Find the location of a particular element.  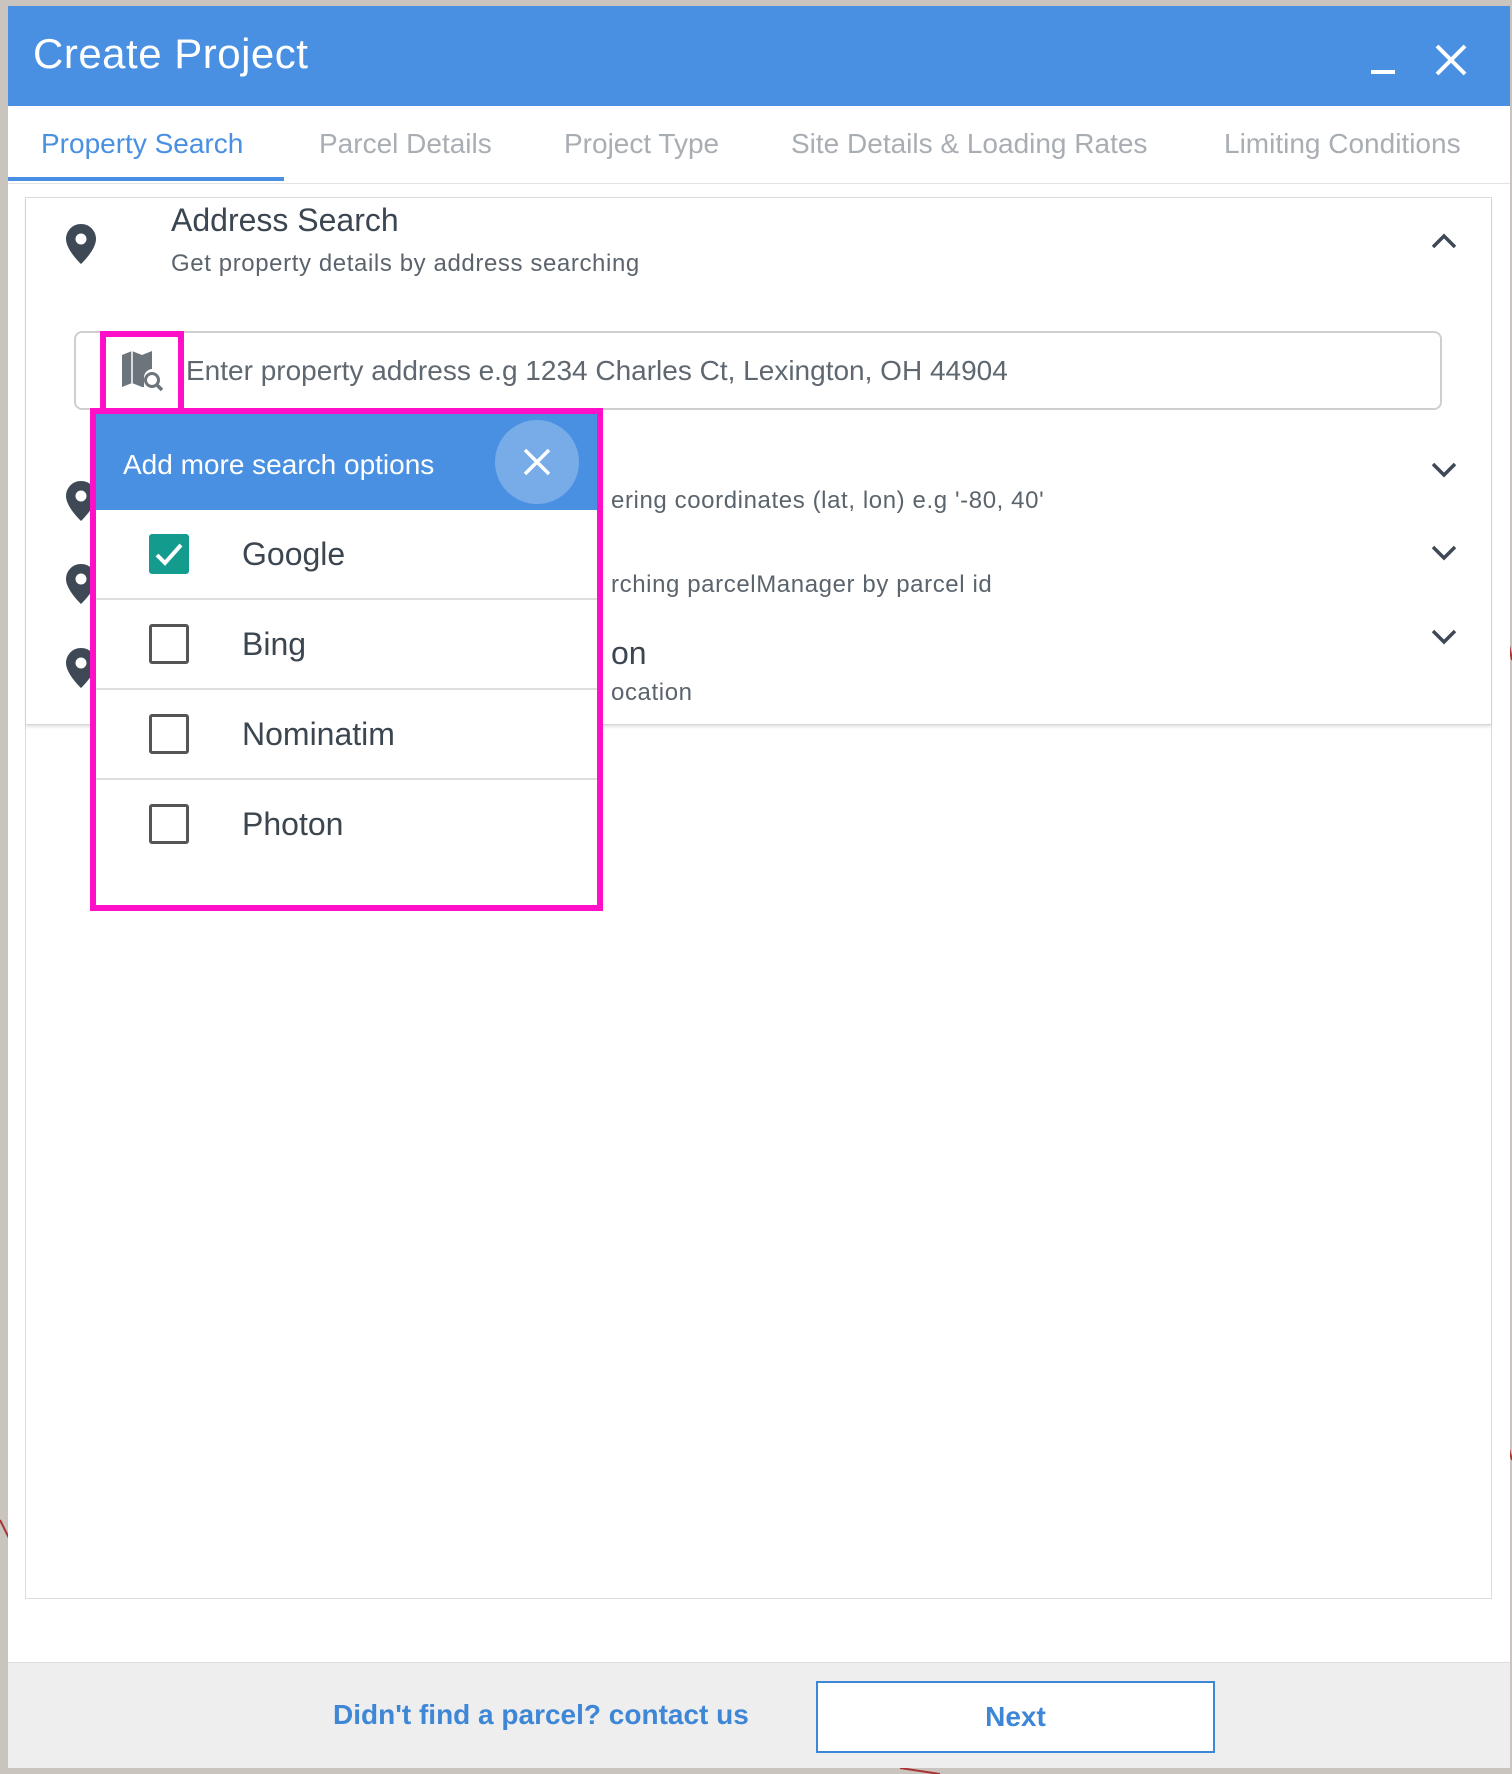

option-photon: Photon is located at coordinates (346, 825).